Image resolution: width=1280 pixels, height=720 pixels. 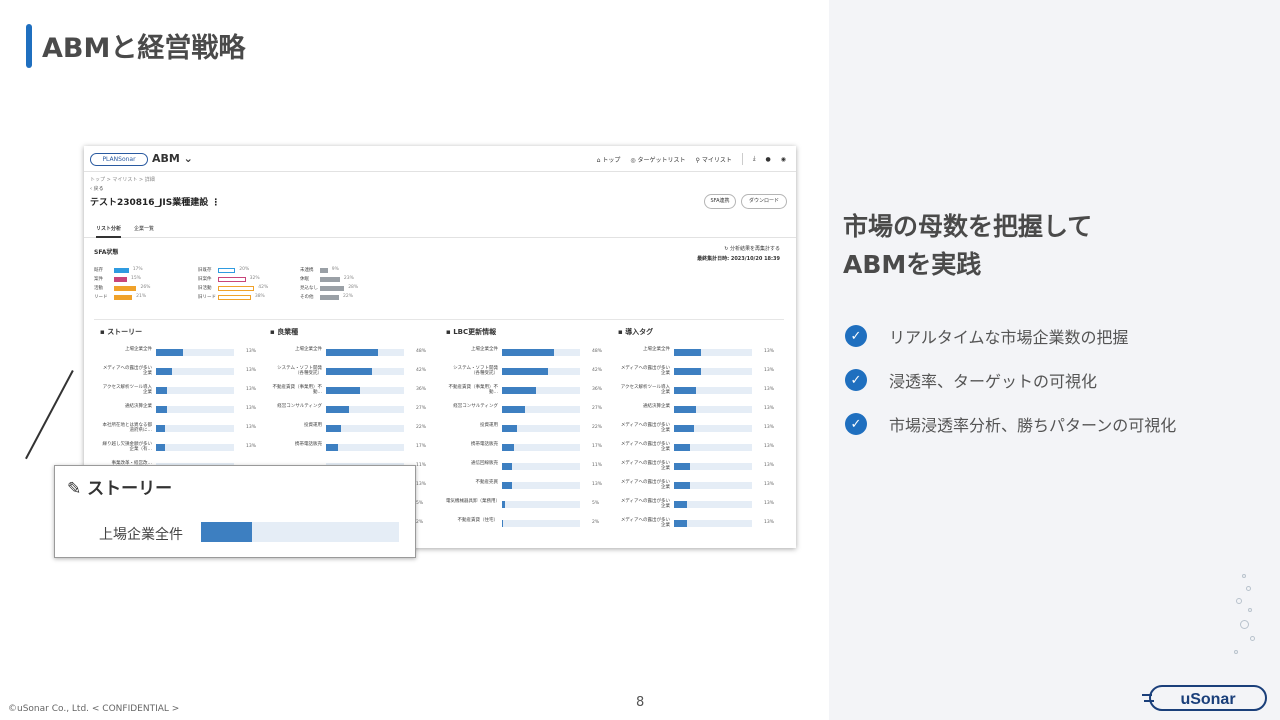 I want to click on check-item-text: リアルタイムな市場企業数の把握, so click(x=1009, y=337).